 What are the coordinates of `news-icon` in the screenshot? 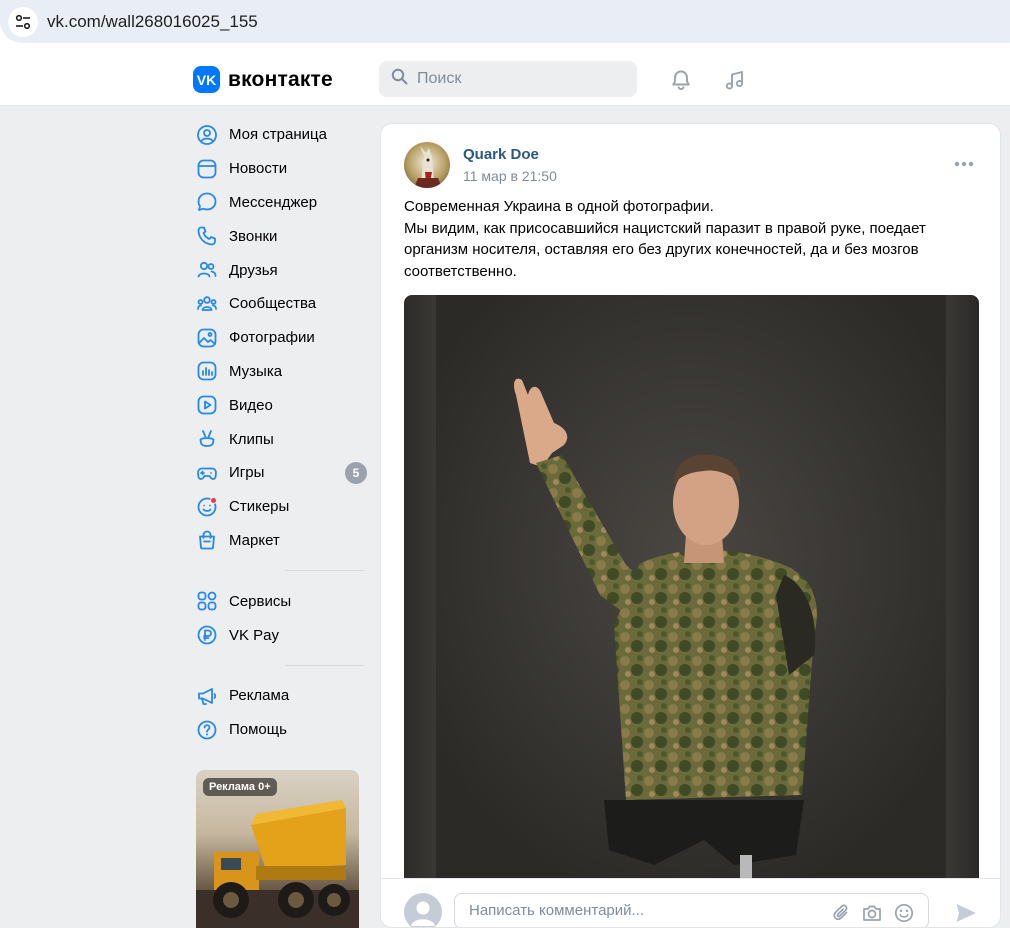 It's located at (207, 169).